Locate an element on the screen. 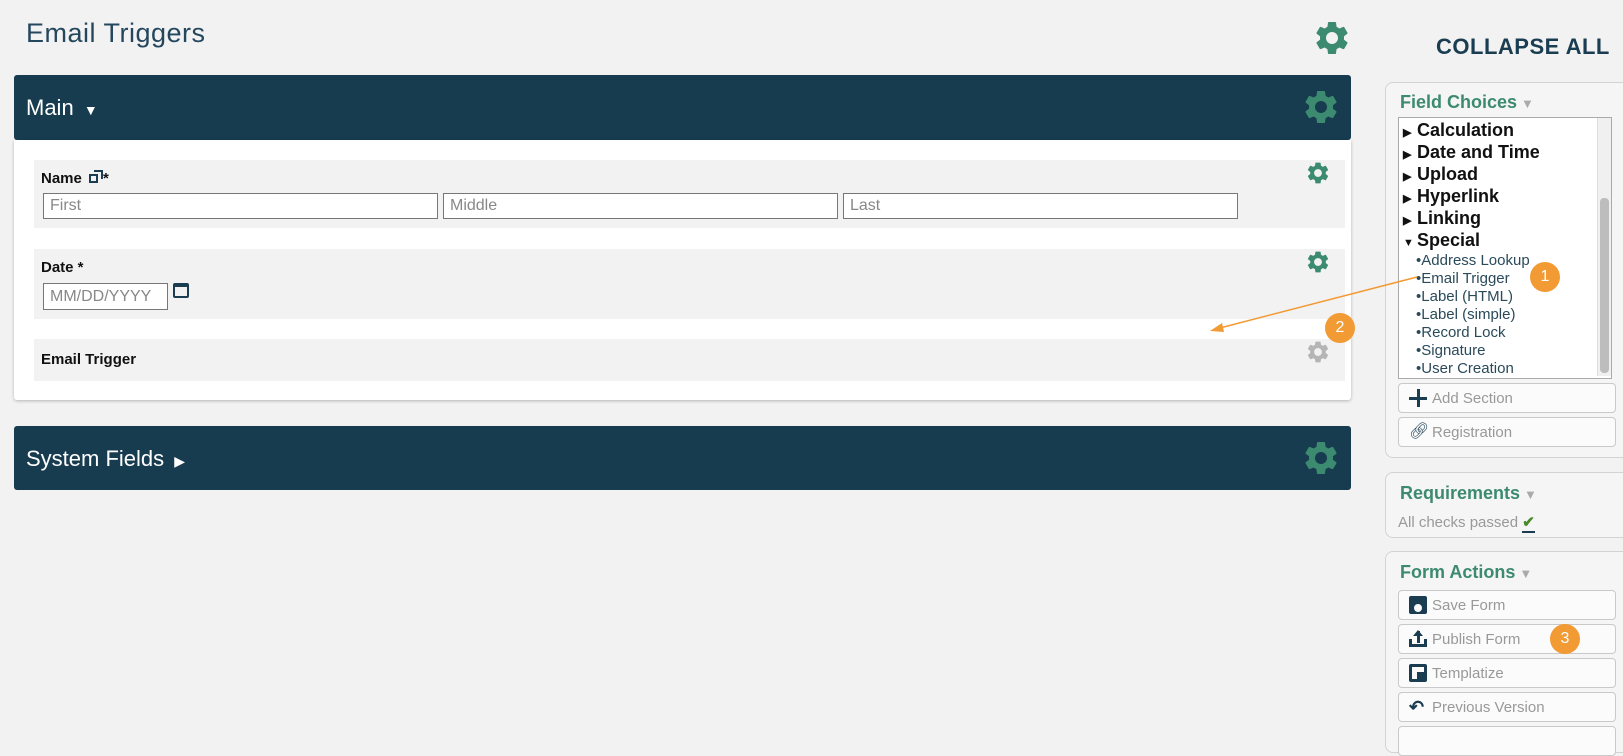 The image size is (1623, 756). form-actions-title: Form Actions ▼ is located at coordinates (1466, 572).